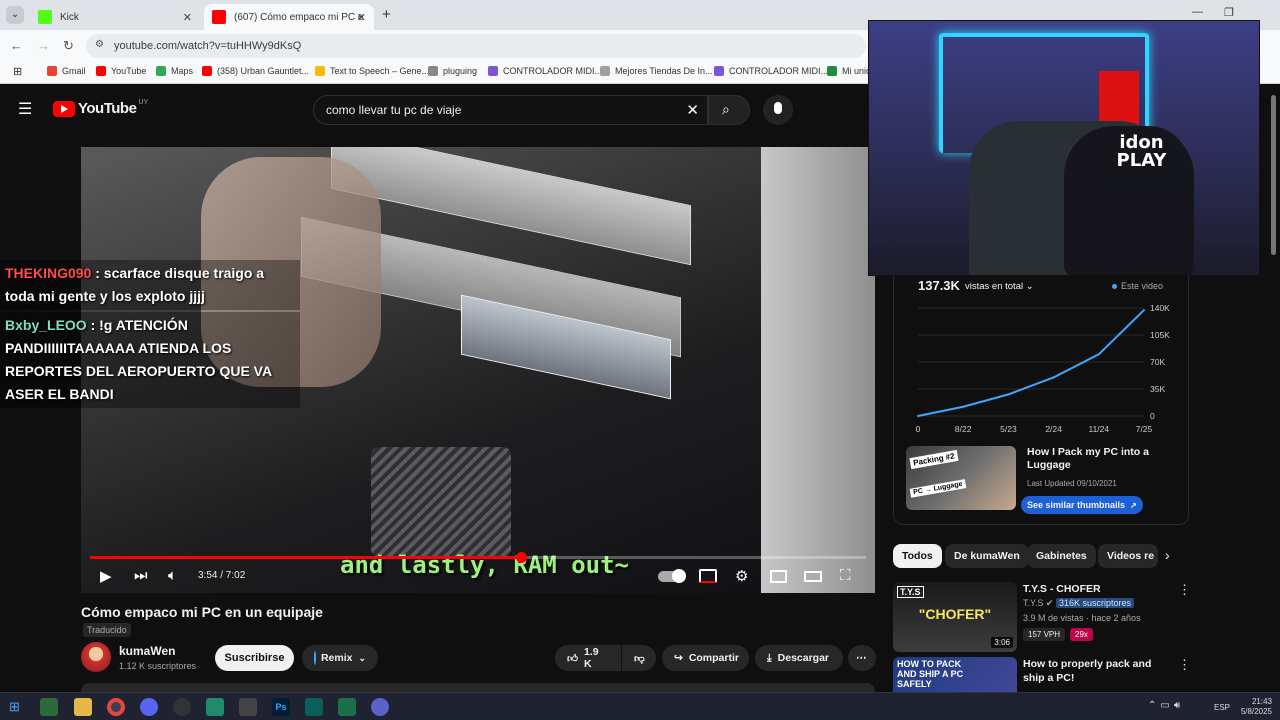 The width and height of the screenshot is (1280, 720). What do you see at coordinates (320, 71) in the screenshot?
I see `tts-icon` at bounding box center [320, 71].